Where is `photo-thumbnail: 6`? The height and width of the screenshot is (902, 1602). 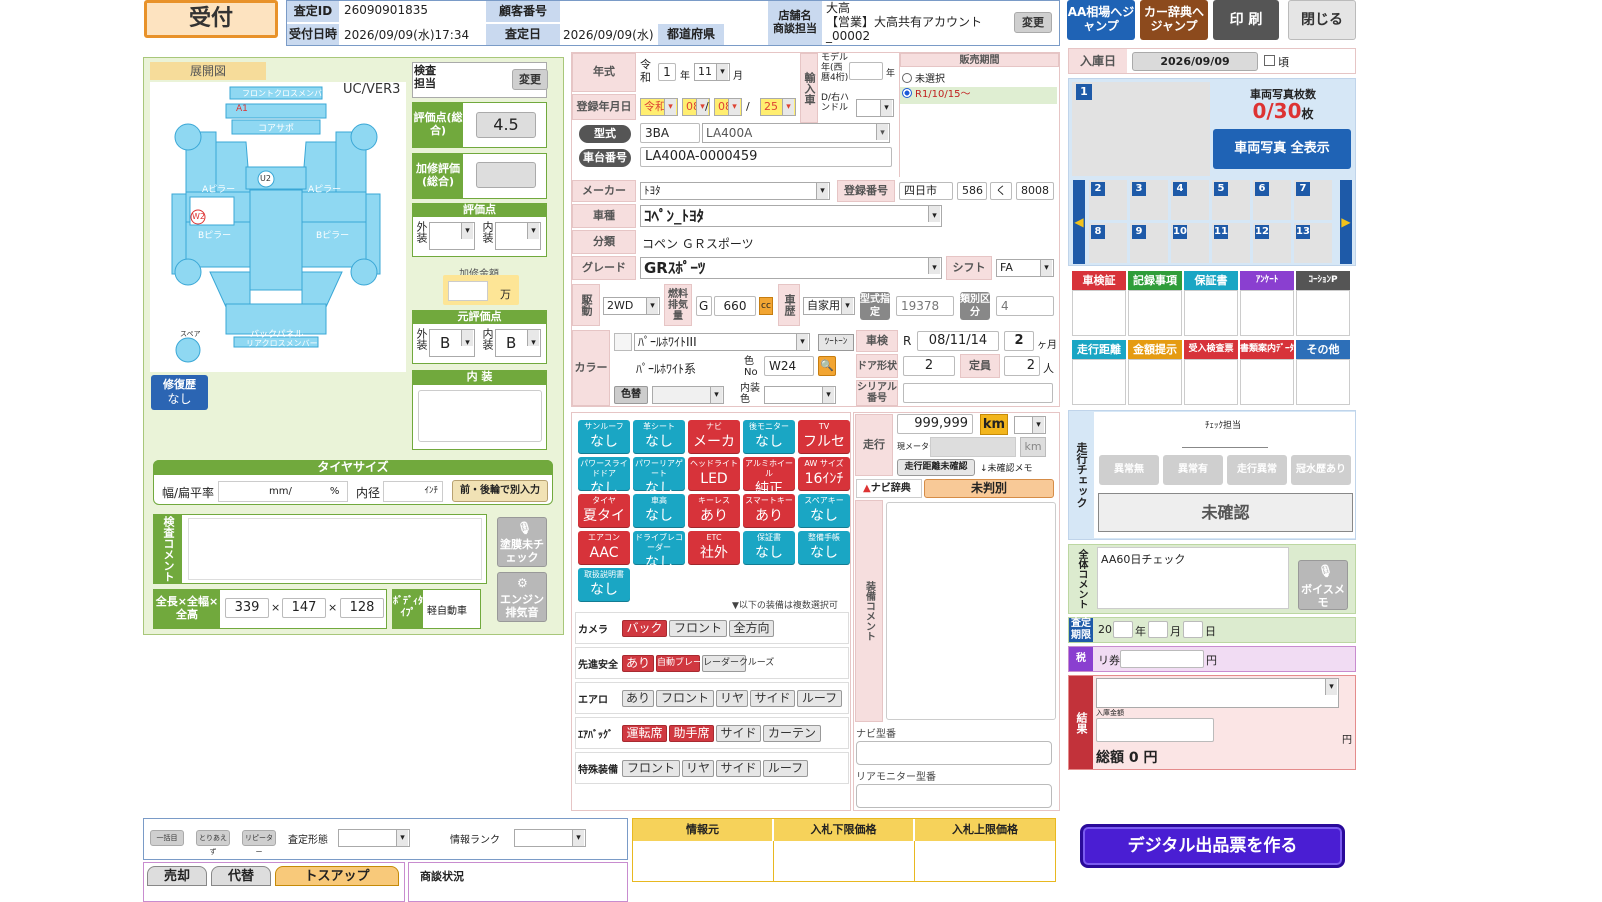
photo-thumbnail: 6 is located at coordinates (1272, 200).